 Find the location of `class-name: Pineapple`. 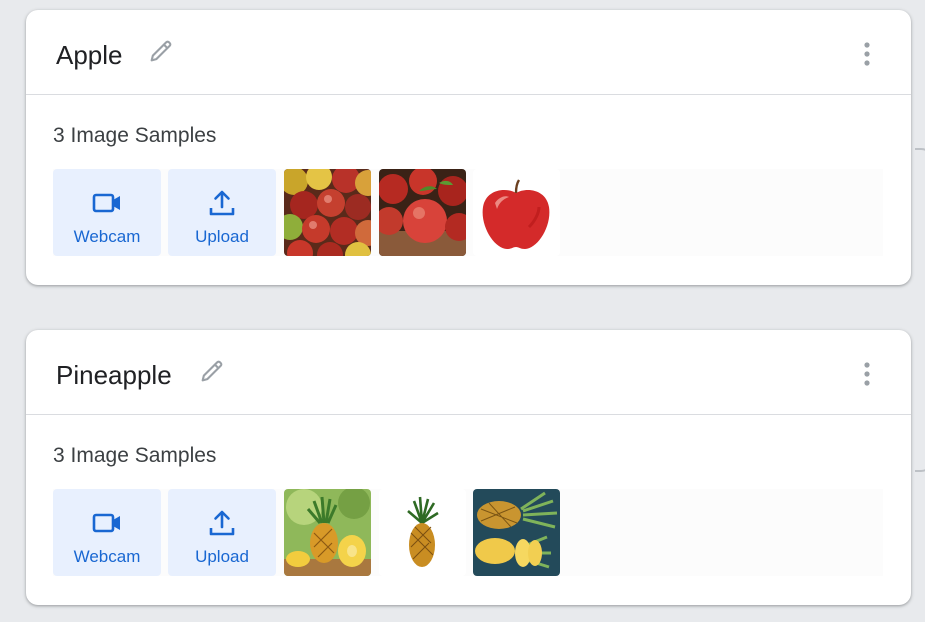

class-name: Pineapple is located at coordinates (114, 375).